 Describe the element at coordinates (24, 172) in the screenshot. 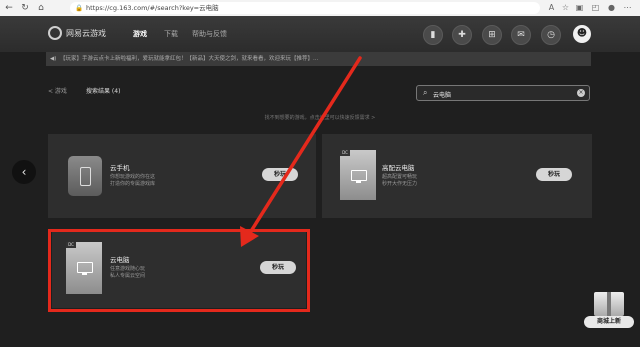

I see `prev-arrow-button: ‹` at that location.